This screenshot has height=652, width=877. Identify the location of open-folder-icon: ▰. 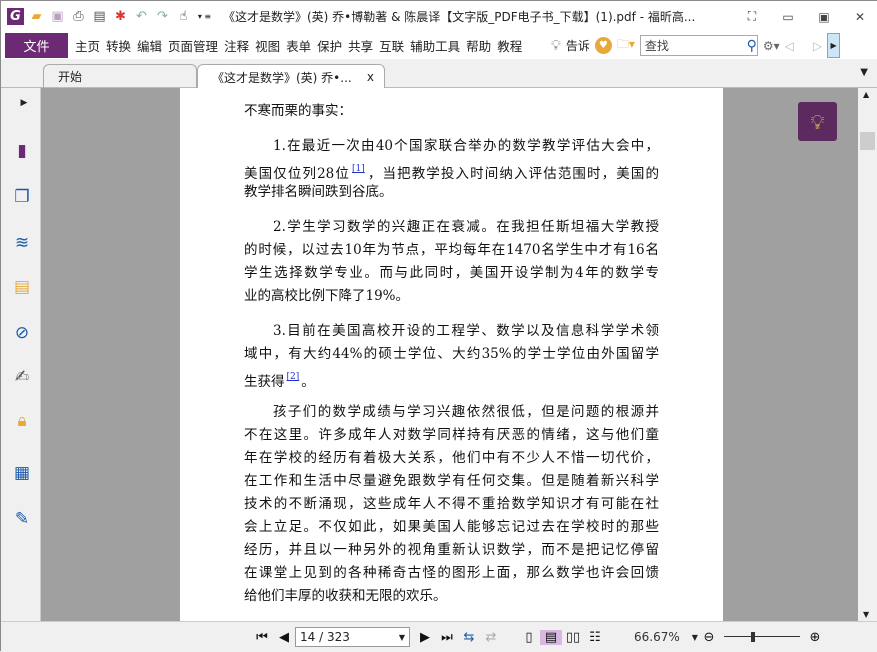
(36, 16).